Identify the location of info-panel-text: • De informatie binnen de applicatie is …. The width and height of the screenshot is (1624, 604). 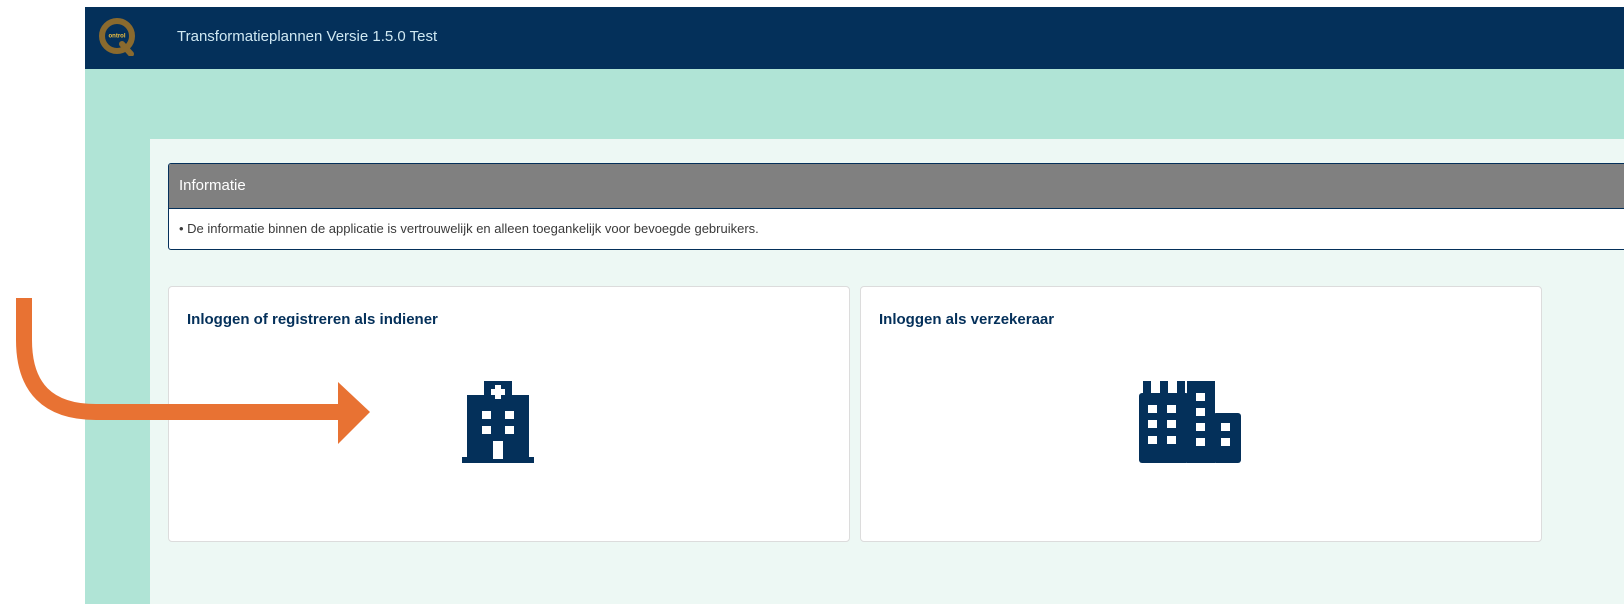
(469, 228).